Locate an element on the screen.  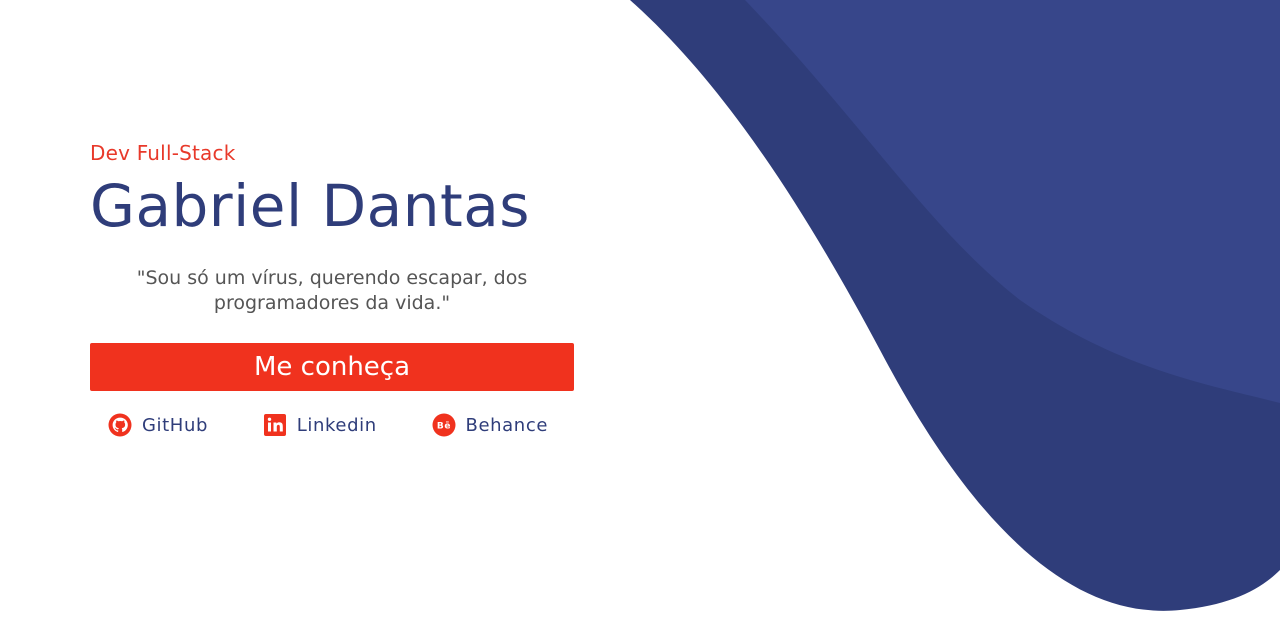
social-links: GitHub Linkedin Bē Behance is located at coordinates (332, 425).